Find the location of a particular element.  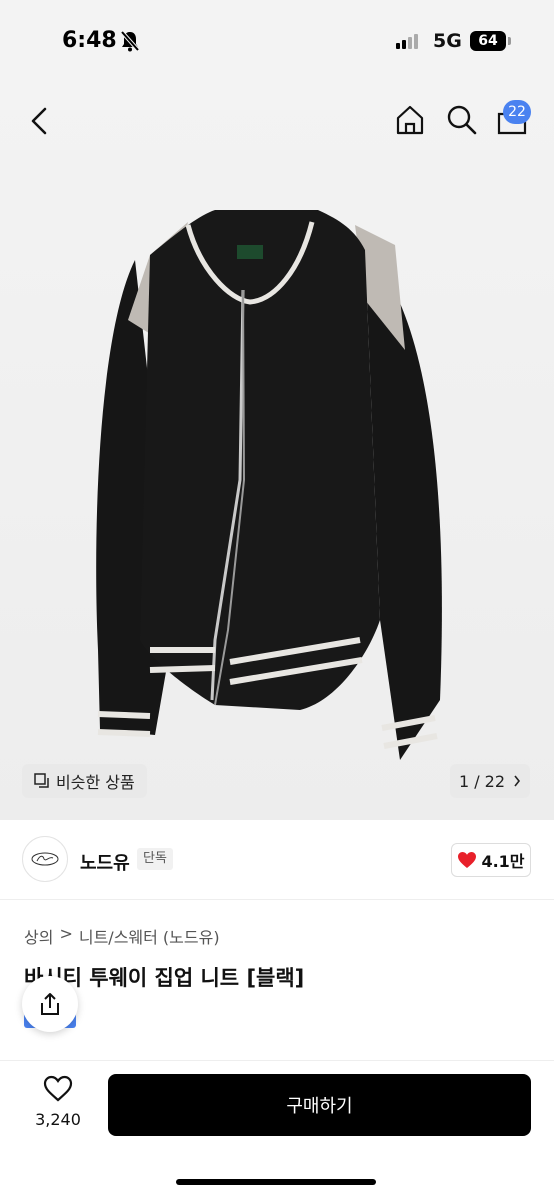

battery-tip is located at coordinates (509, 41).